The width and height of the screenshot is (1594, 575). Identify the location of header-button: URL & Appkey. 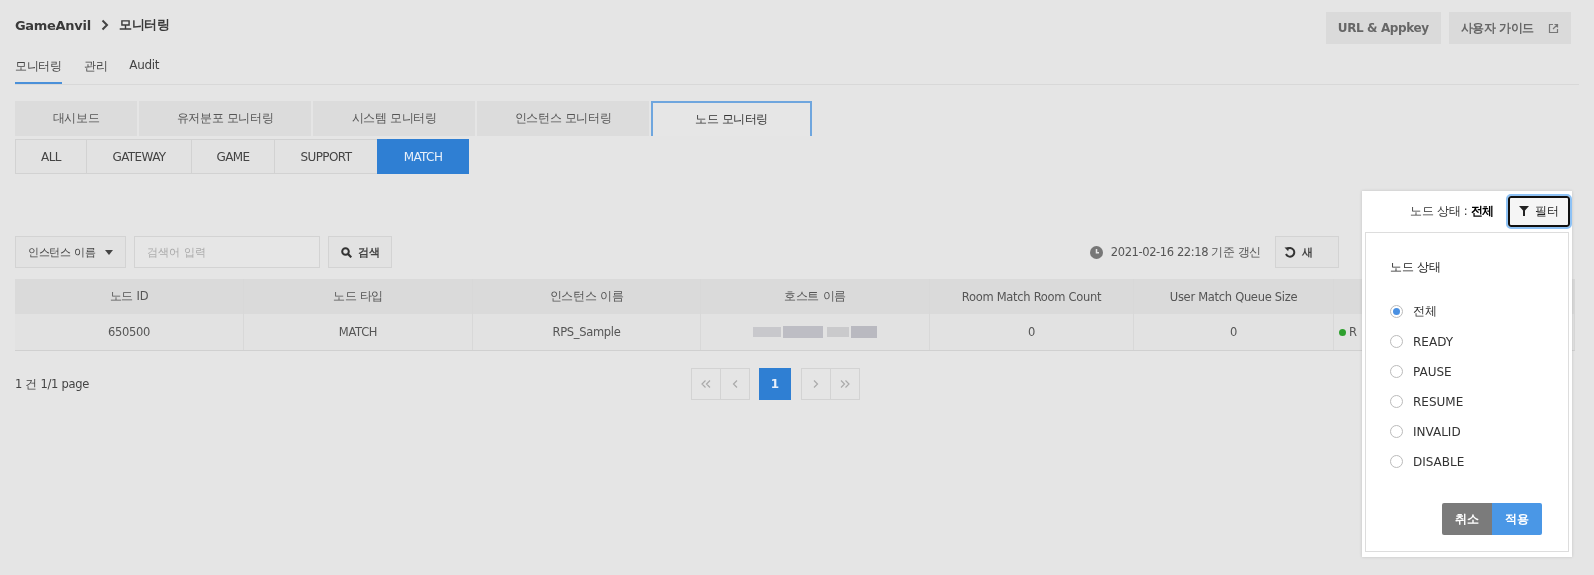
(1383, 28).